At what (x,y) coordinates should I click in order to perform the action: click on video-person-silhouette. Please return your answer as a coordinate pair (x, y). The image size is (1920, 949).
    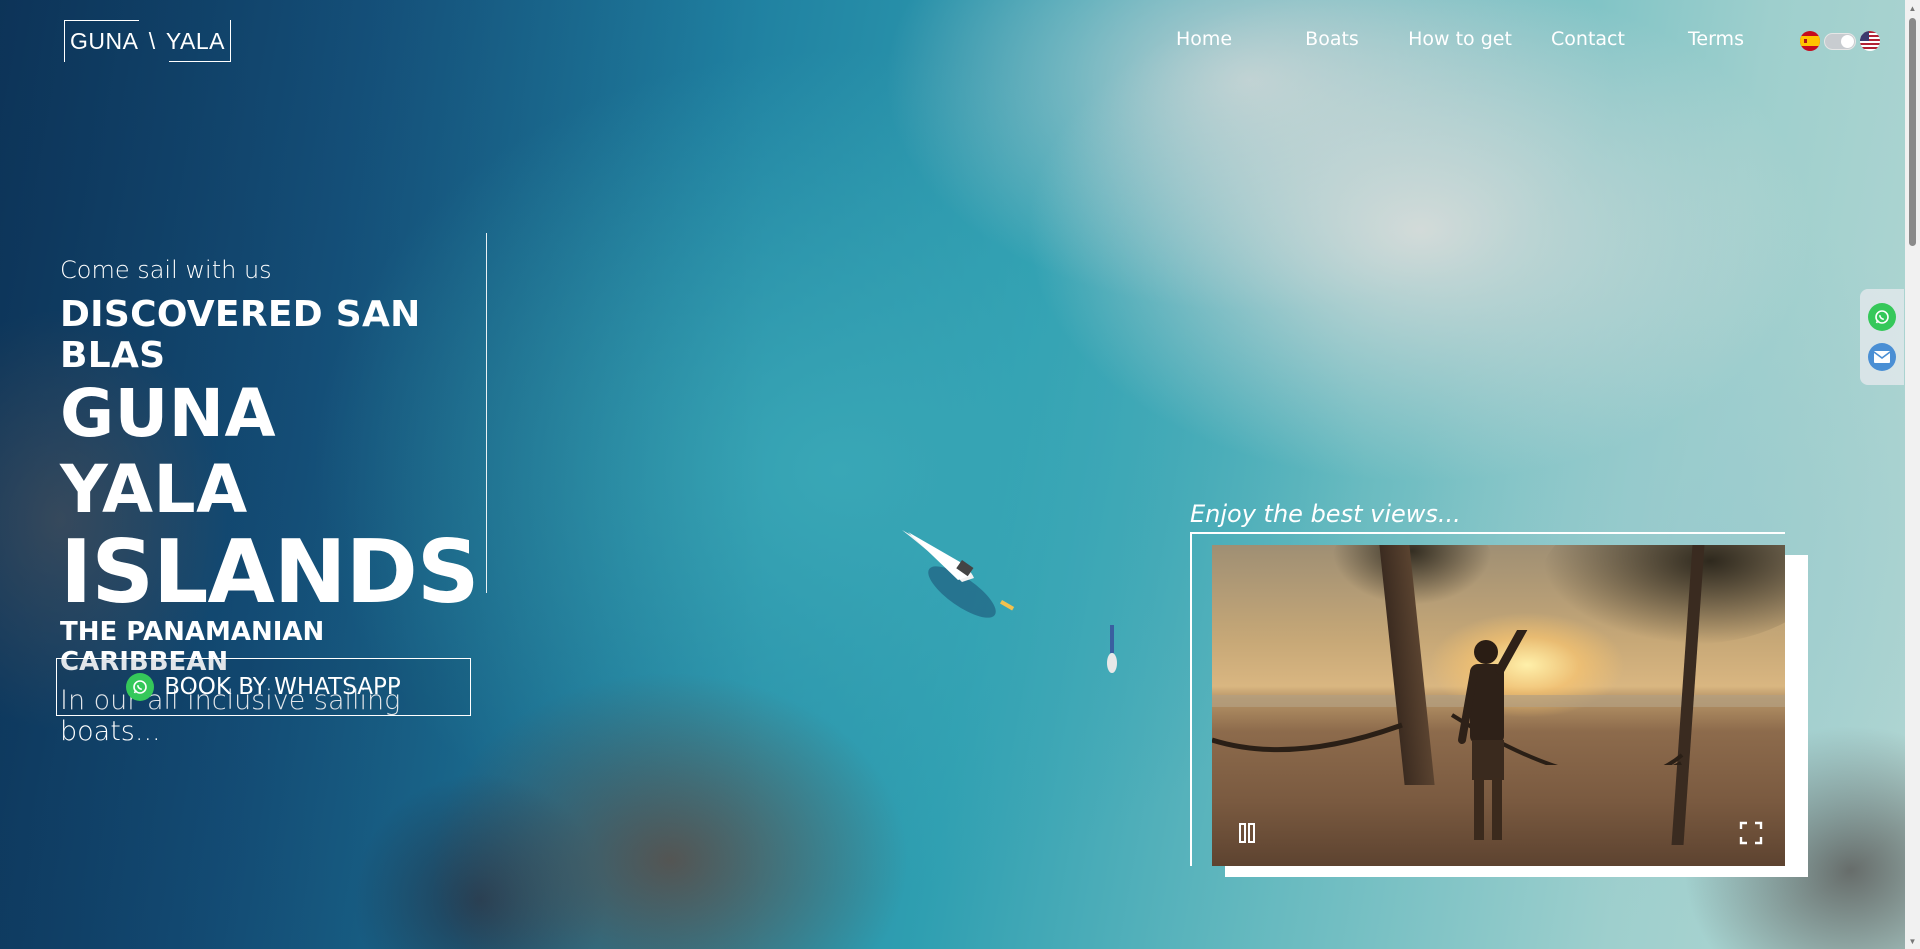
    Looking at the image, I should click on (1493, 735).